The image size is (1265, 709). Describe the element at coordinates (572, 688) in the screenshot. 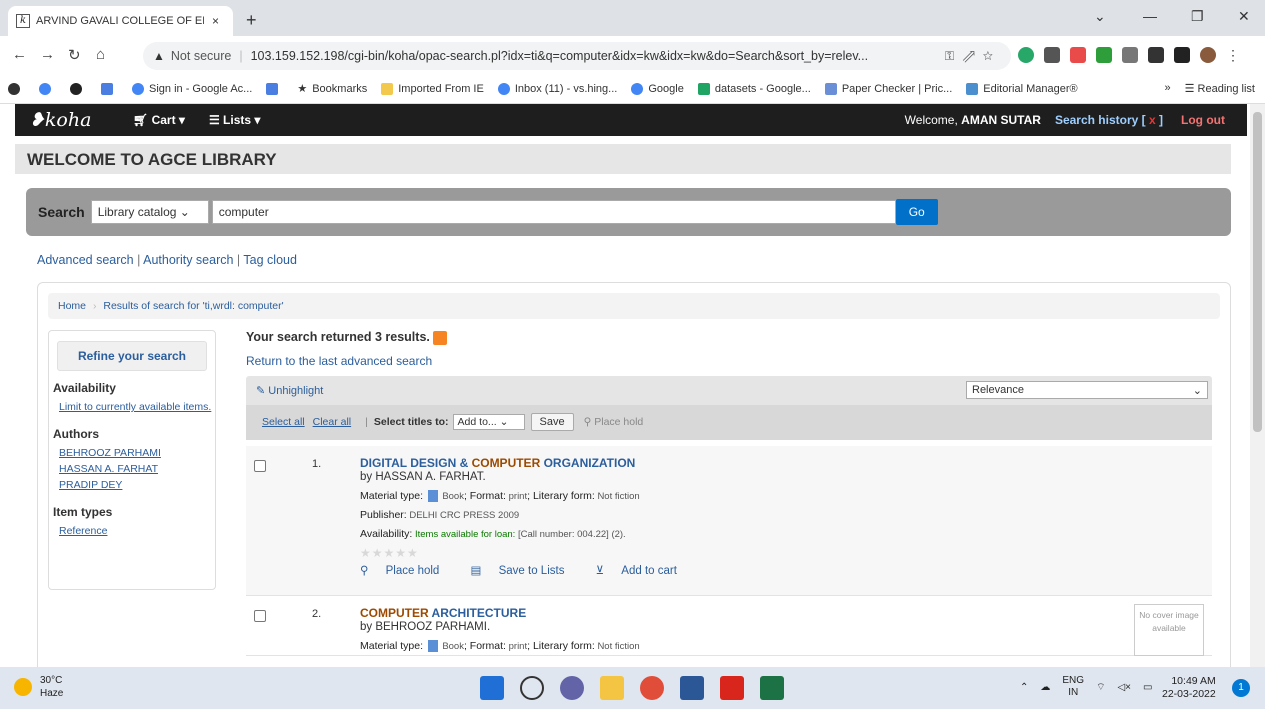

I see `teams-chat-icon` at that location.